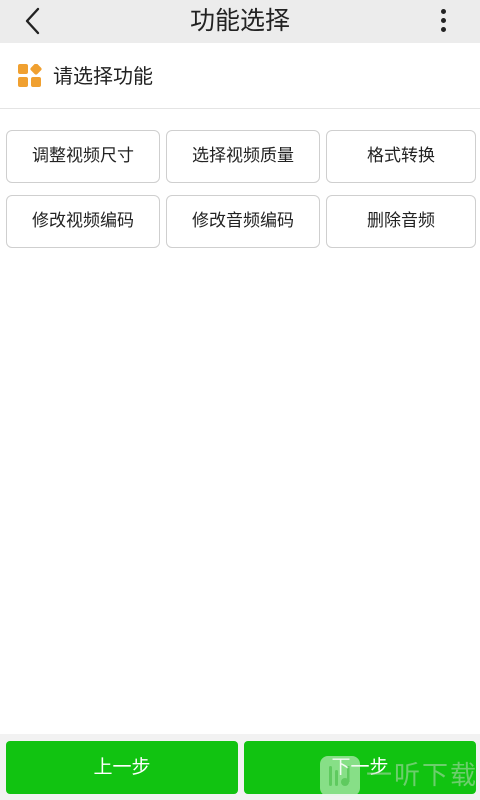 This screenshot has width=480, height=800. What do you see at coordinates (443, 21) in the screenshot?
I see `more-options-button` at bounding box center [443, 21].